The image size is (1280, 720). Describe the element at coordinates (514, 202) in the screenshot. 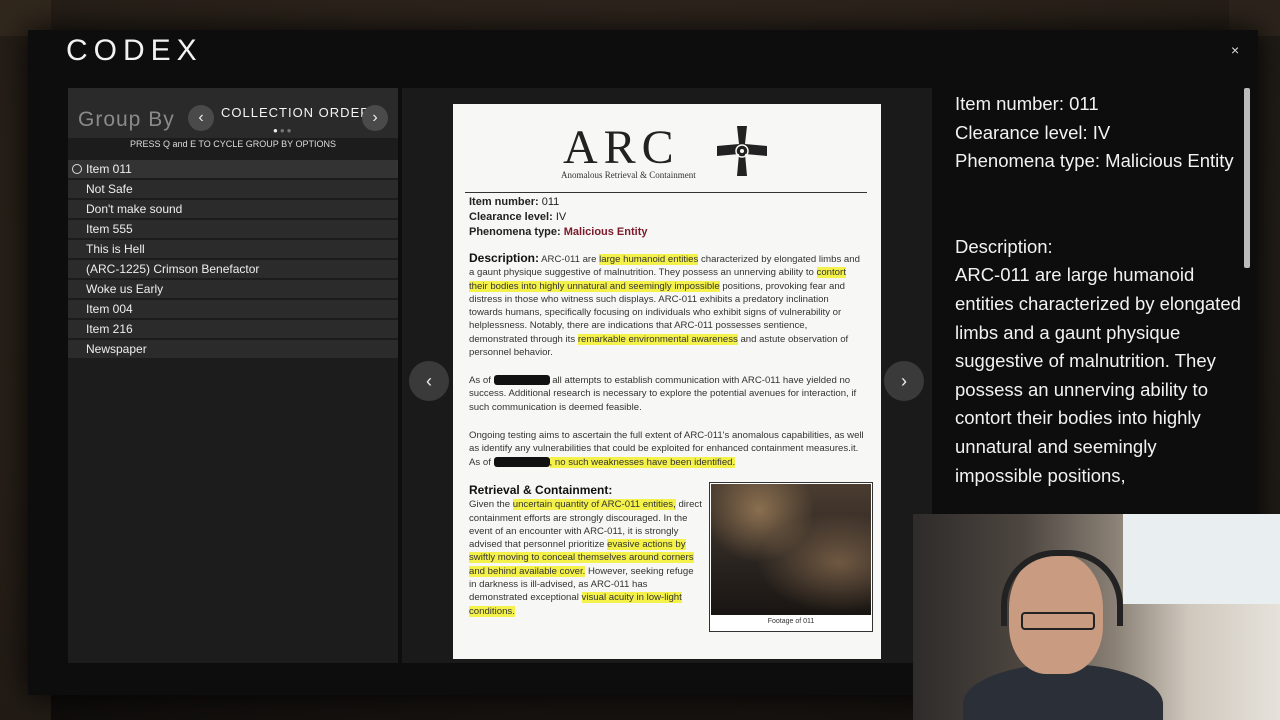

I see `doc-item-number: Item number: 011` at that location.